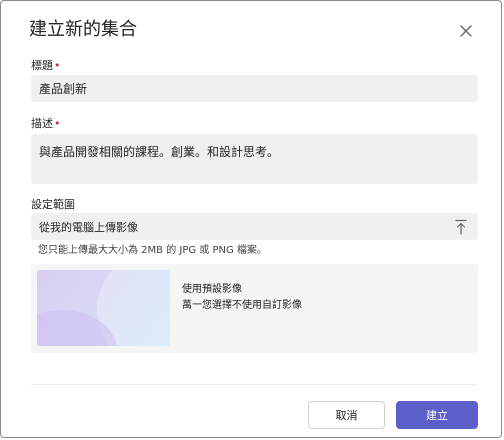 Image resolution: width=504 pixels, height=440 pixels. What do you see at coordinates (437, 415) in the screenshot?
I see `create-button: 建立` at bounding box center [437, 415].